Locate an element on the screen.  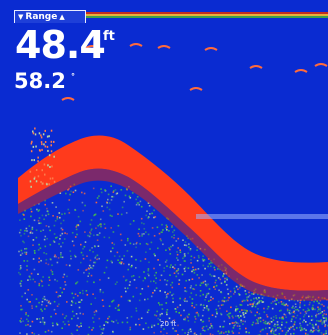
range-button: ▼ Range ▲ is located at coordinates (50, 16).